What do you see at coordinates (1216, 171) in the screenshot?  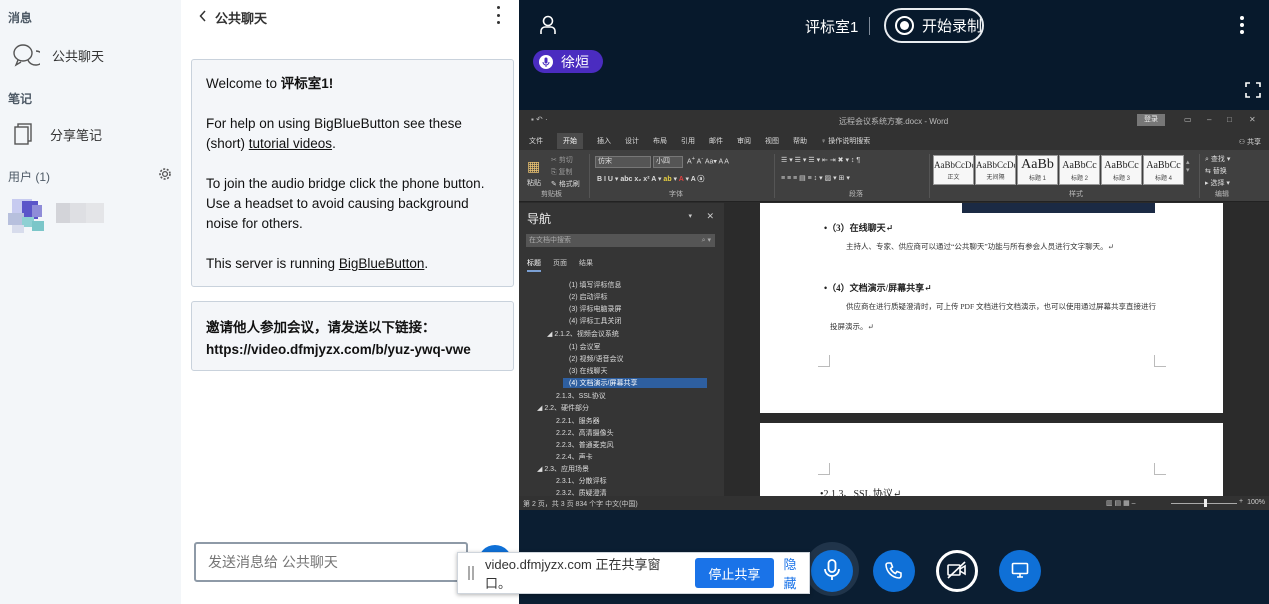 I see `replace-label: ⇆ 替换` at bounding box center [1216, 171].